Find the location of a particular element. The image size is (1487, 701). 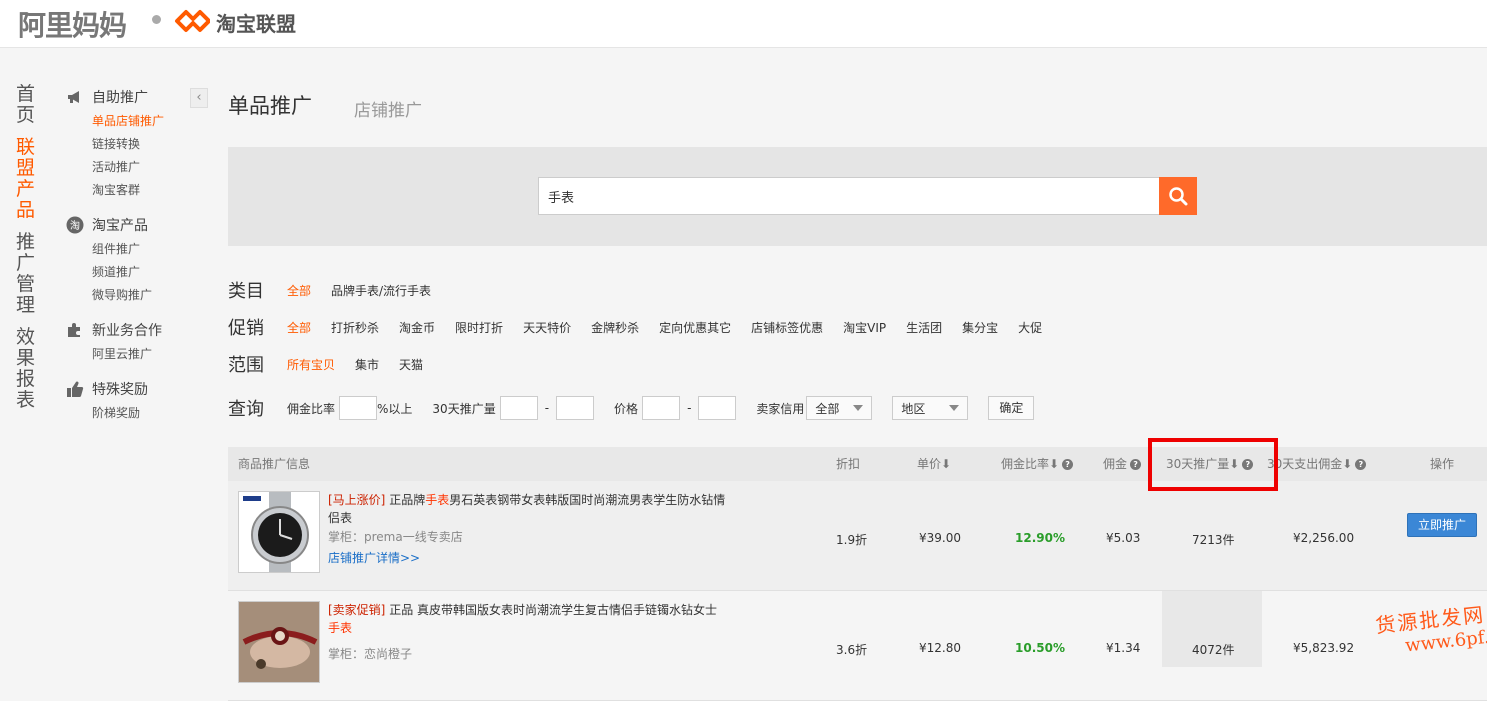

sidebar-item-micro-guide: 微导购推广 is located at coordinates (136, 295).